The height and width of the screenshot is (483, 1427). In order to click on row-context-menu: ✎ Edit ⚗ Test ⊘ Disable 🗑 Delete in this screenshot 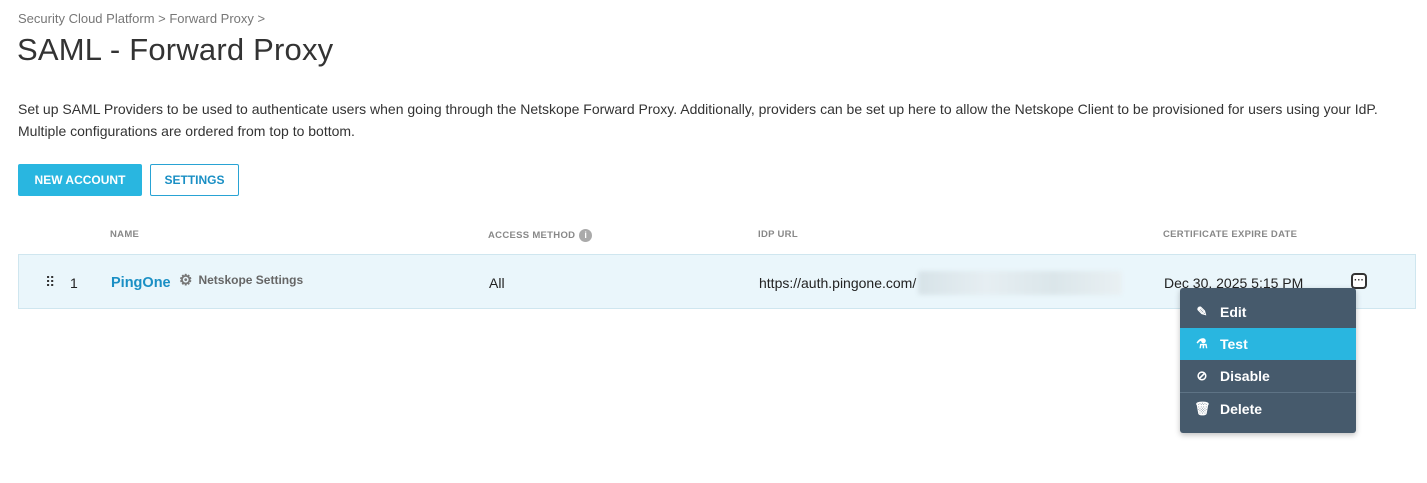, I will do `click(1268, 360)`.